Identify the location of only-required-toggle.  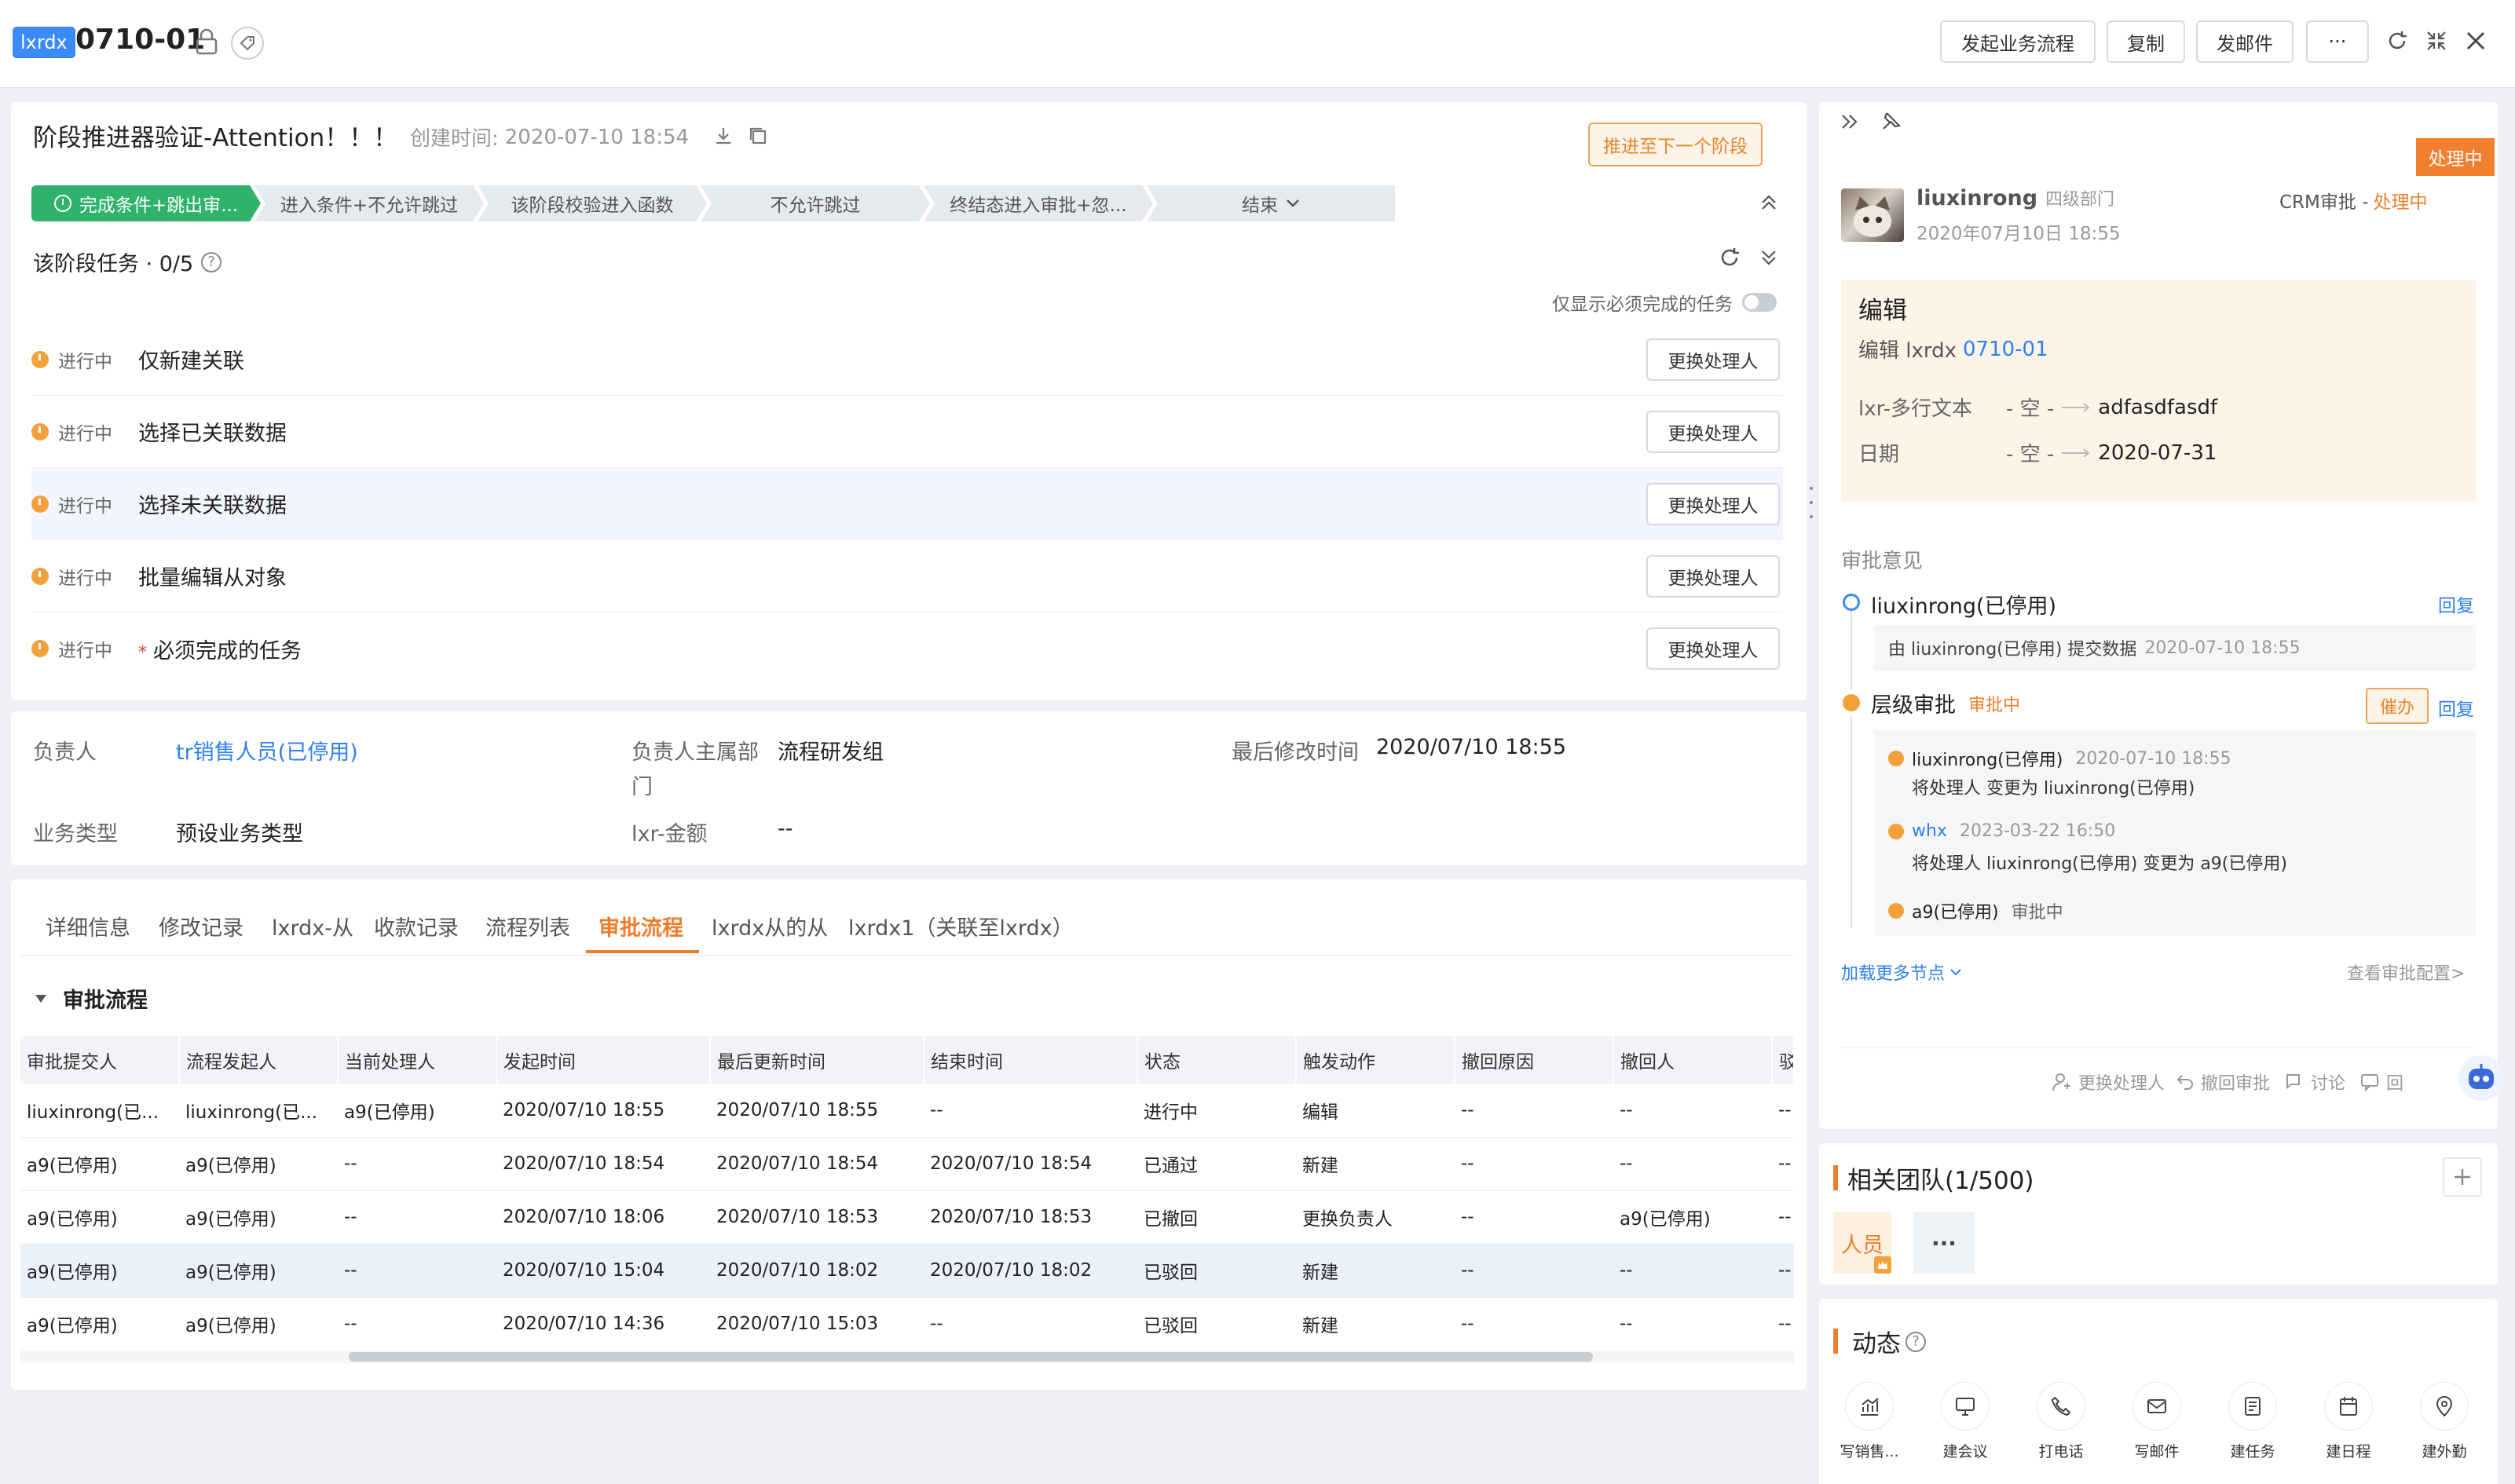
(1759, 302).